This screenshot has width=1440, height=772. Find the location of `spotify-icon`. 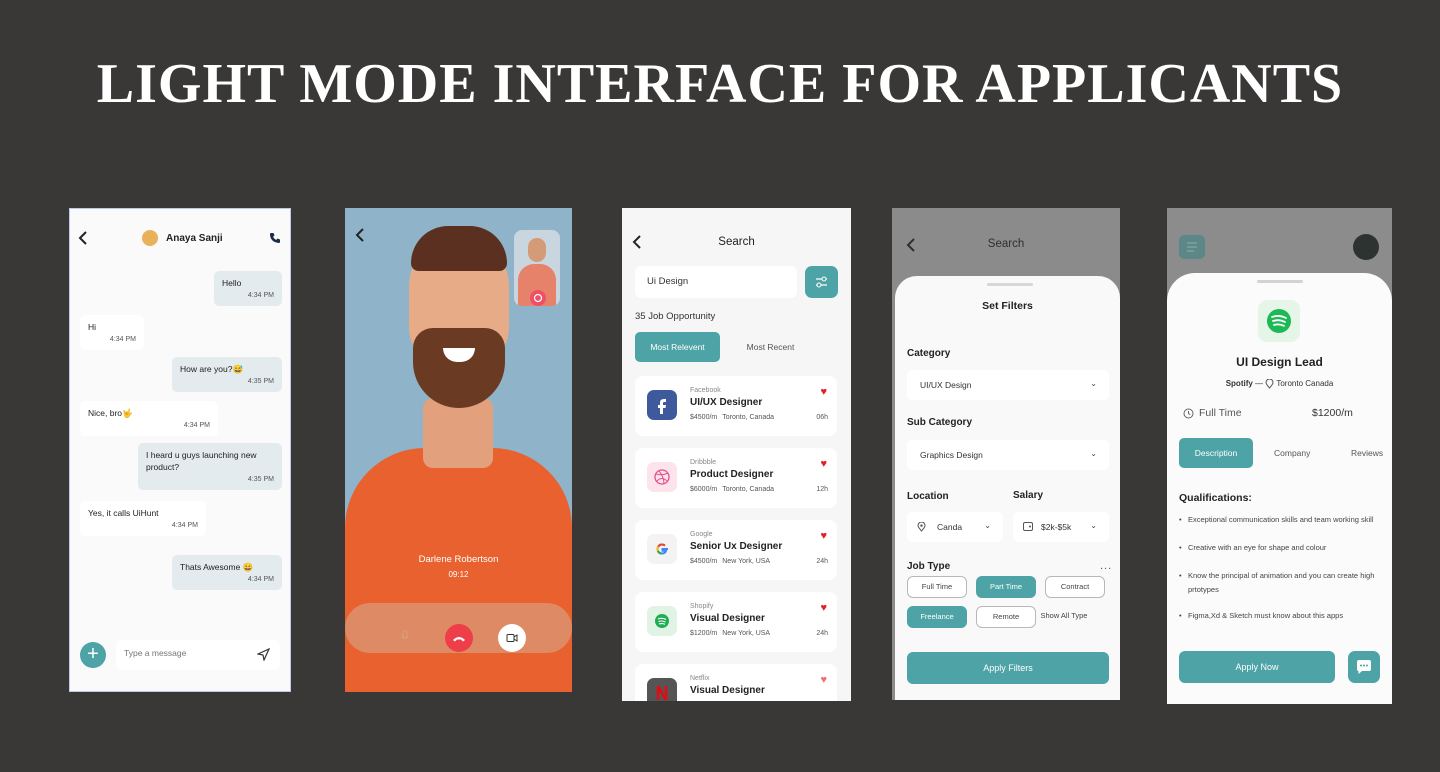

spotify-icon is located at coordinates (1279, 321).